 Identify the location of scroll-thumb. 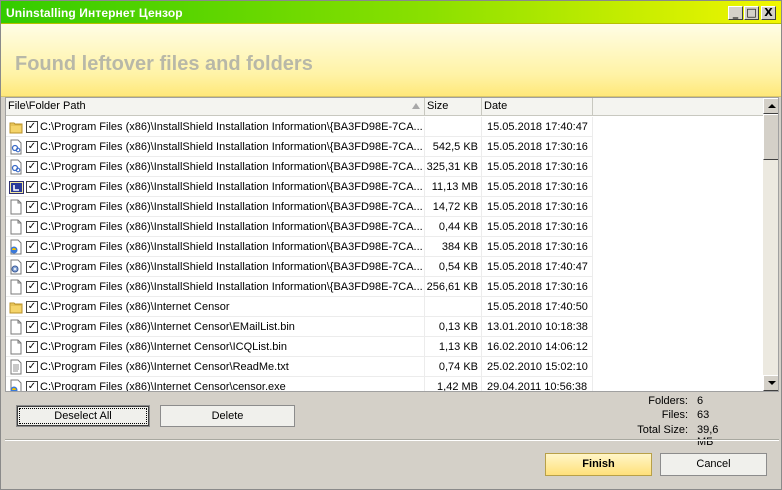
(770, 137).